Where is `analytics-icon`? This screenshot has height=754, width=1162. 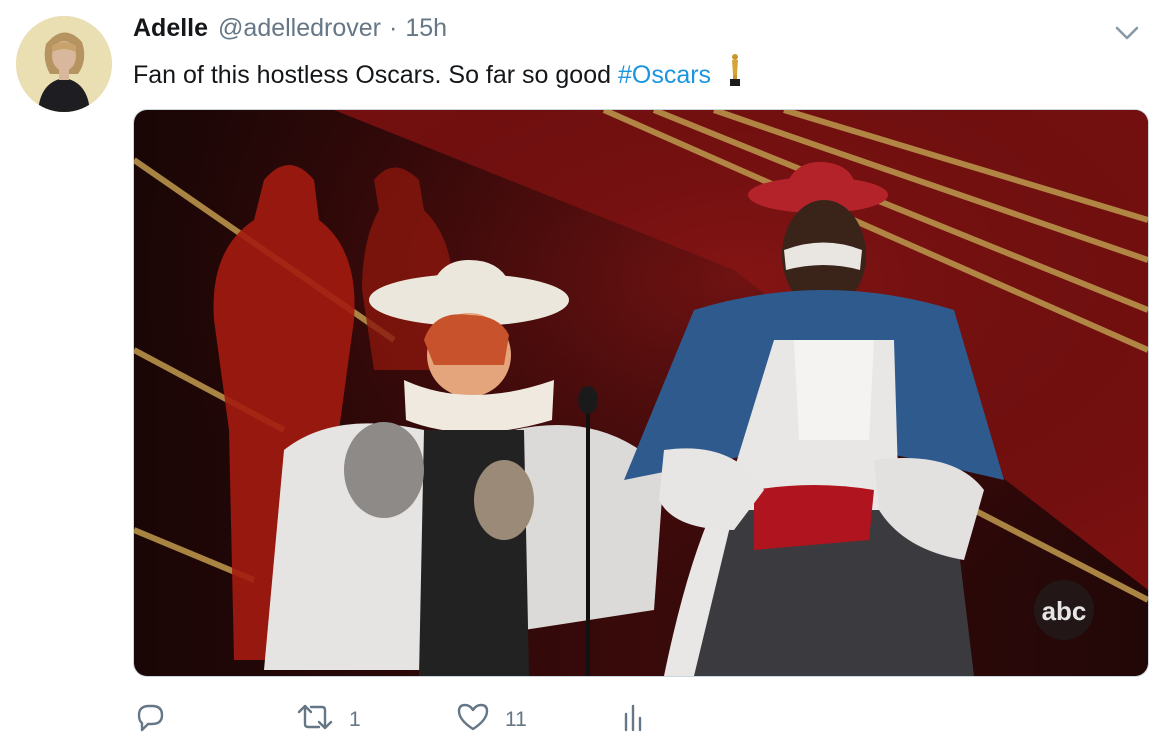
analytics-icon is located at coordinates (633, 720).